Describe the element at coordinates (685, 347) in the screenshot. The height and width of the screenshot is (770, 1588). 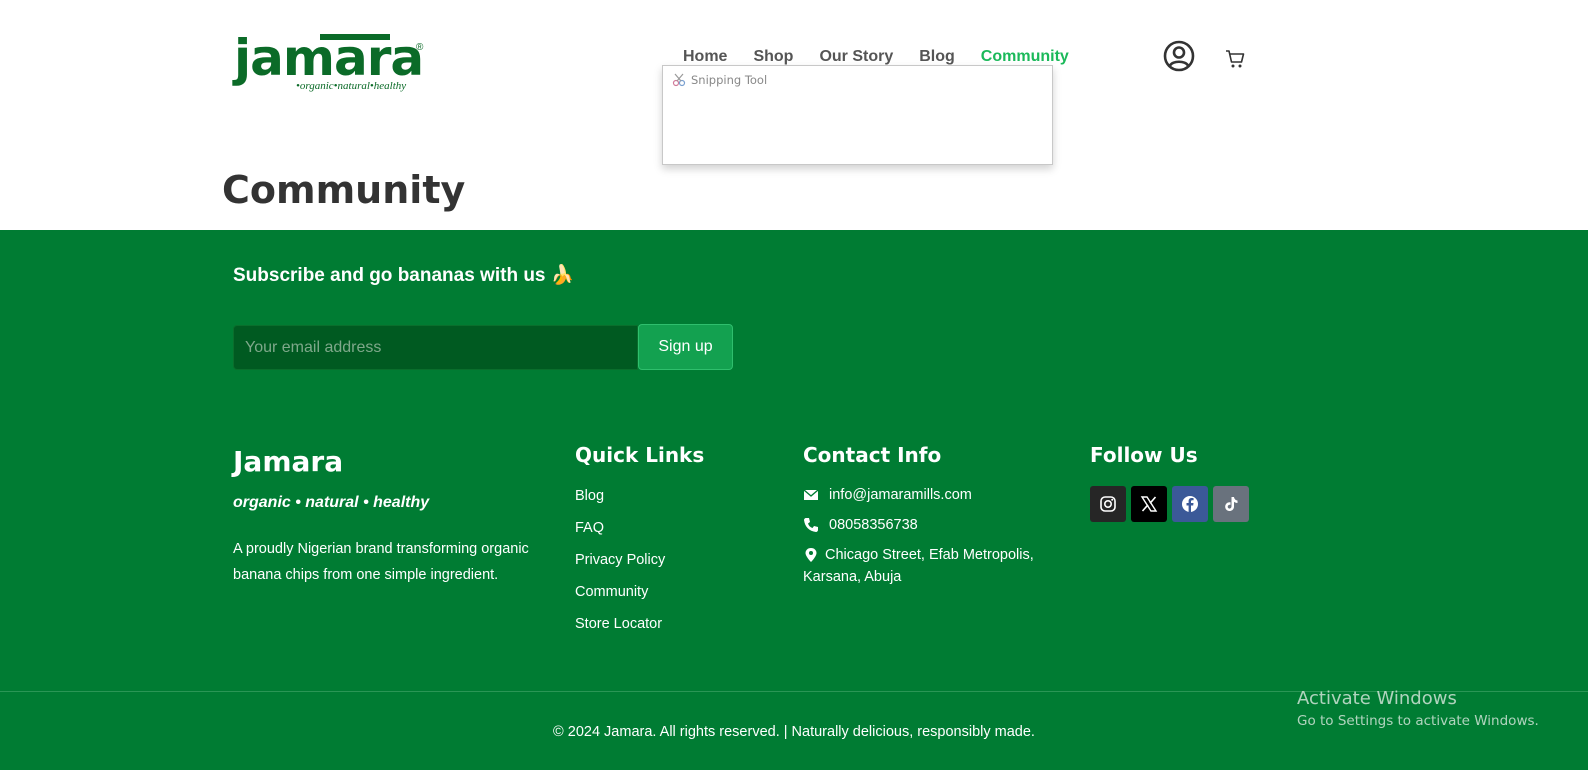
I see `signup-button: Sign up` at that location.